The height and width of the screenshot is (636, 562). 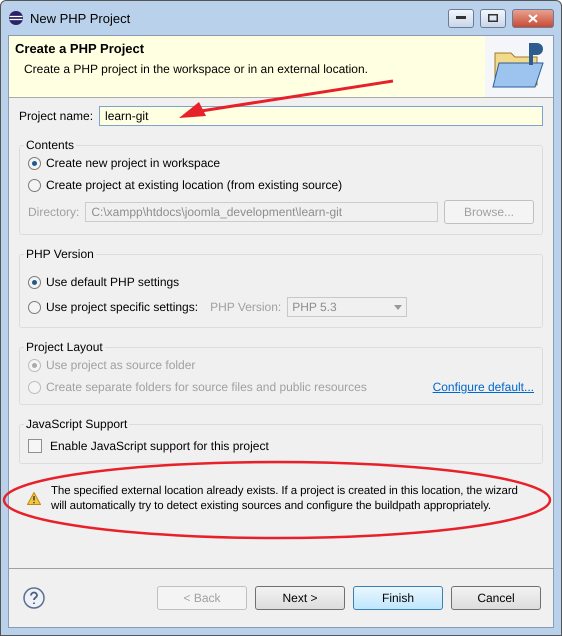 What do you see at coordinates (194, 185) in the screenshot?
I see `option-label: Create project at existing location (from existing source)` at bounding box center [194, 185].